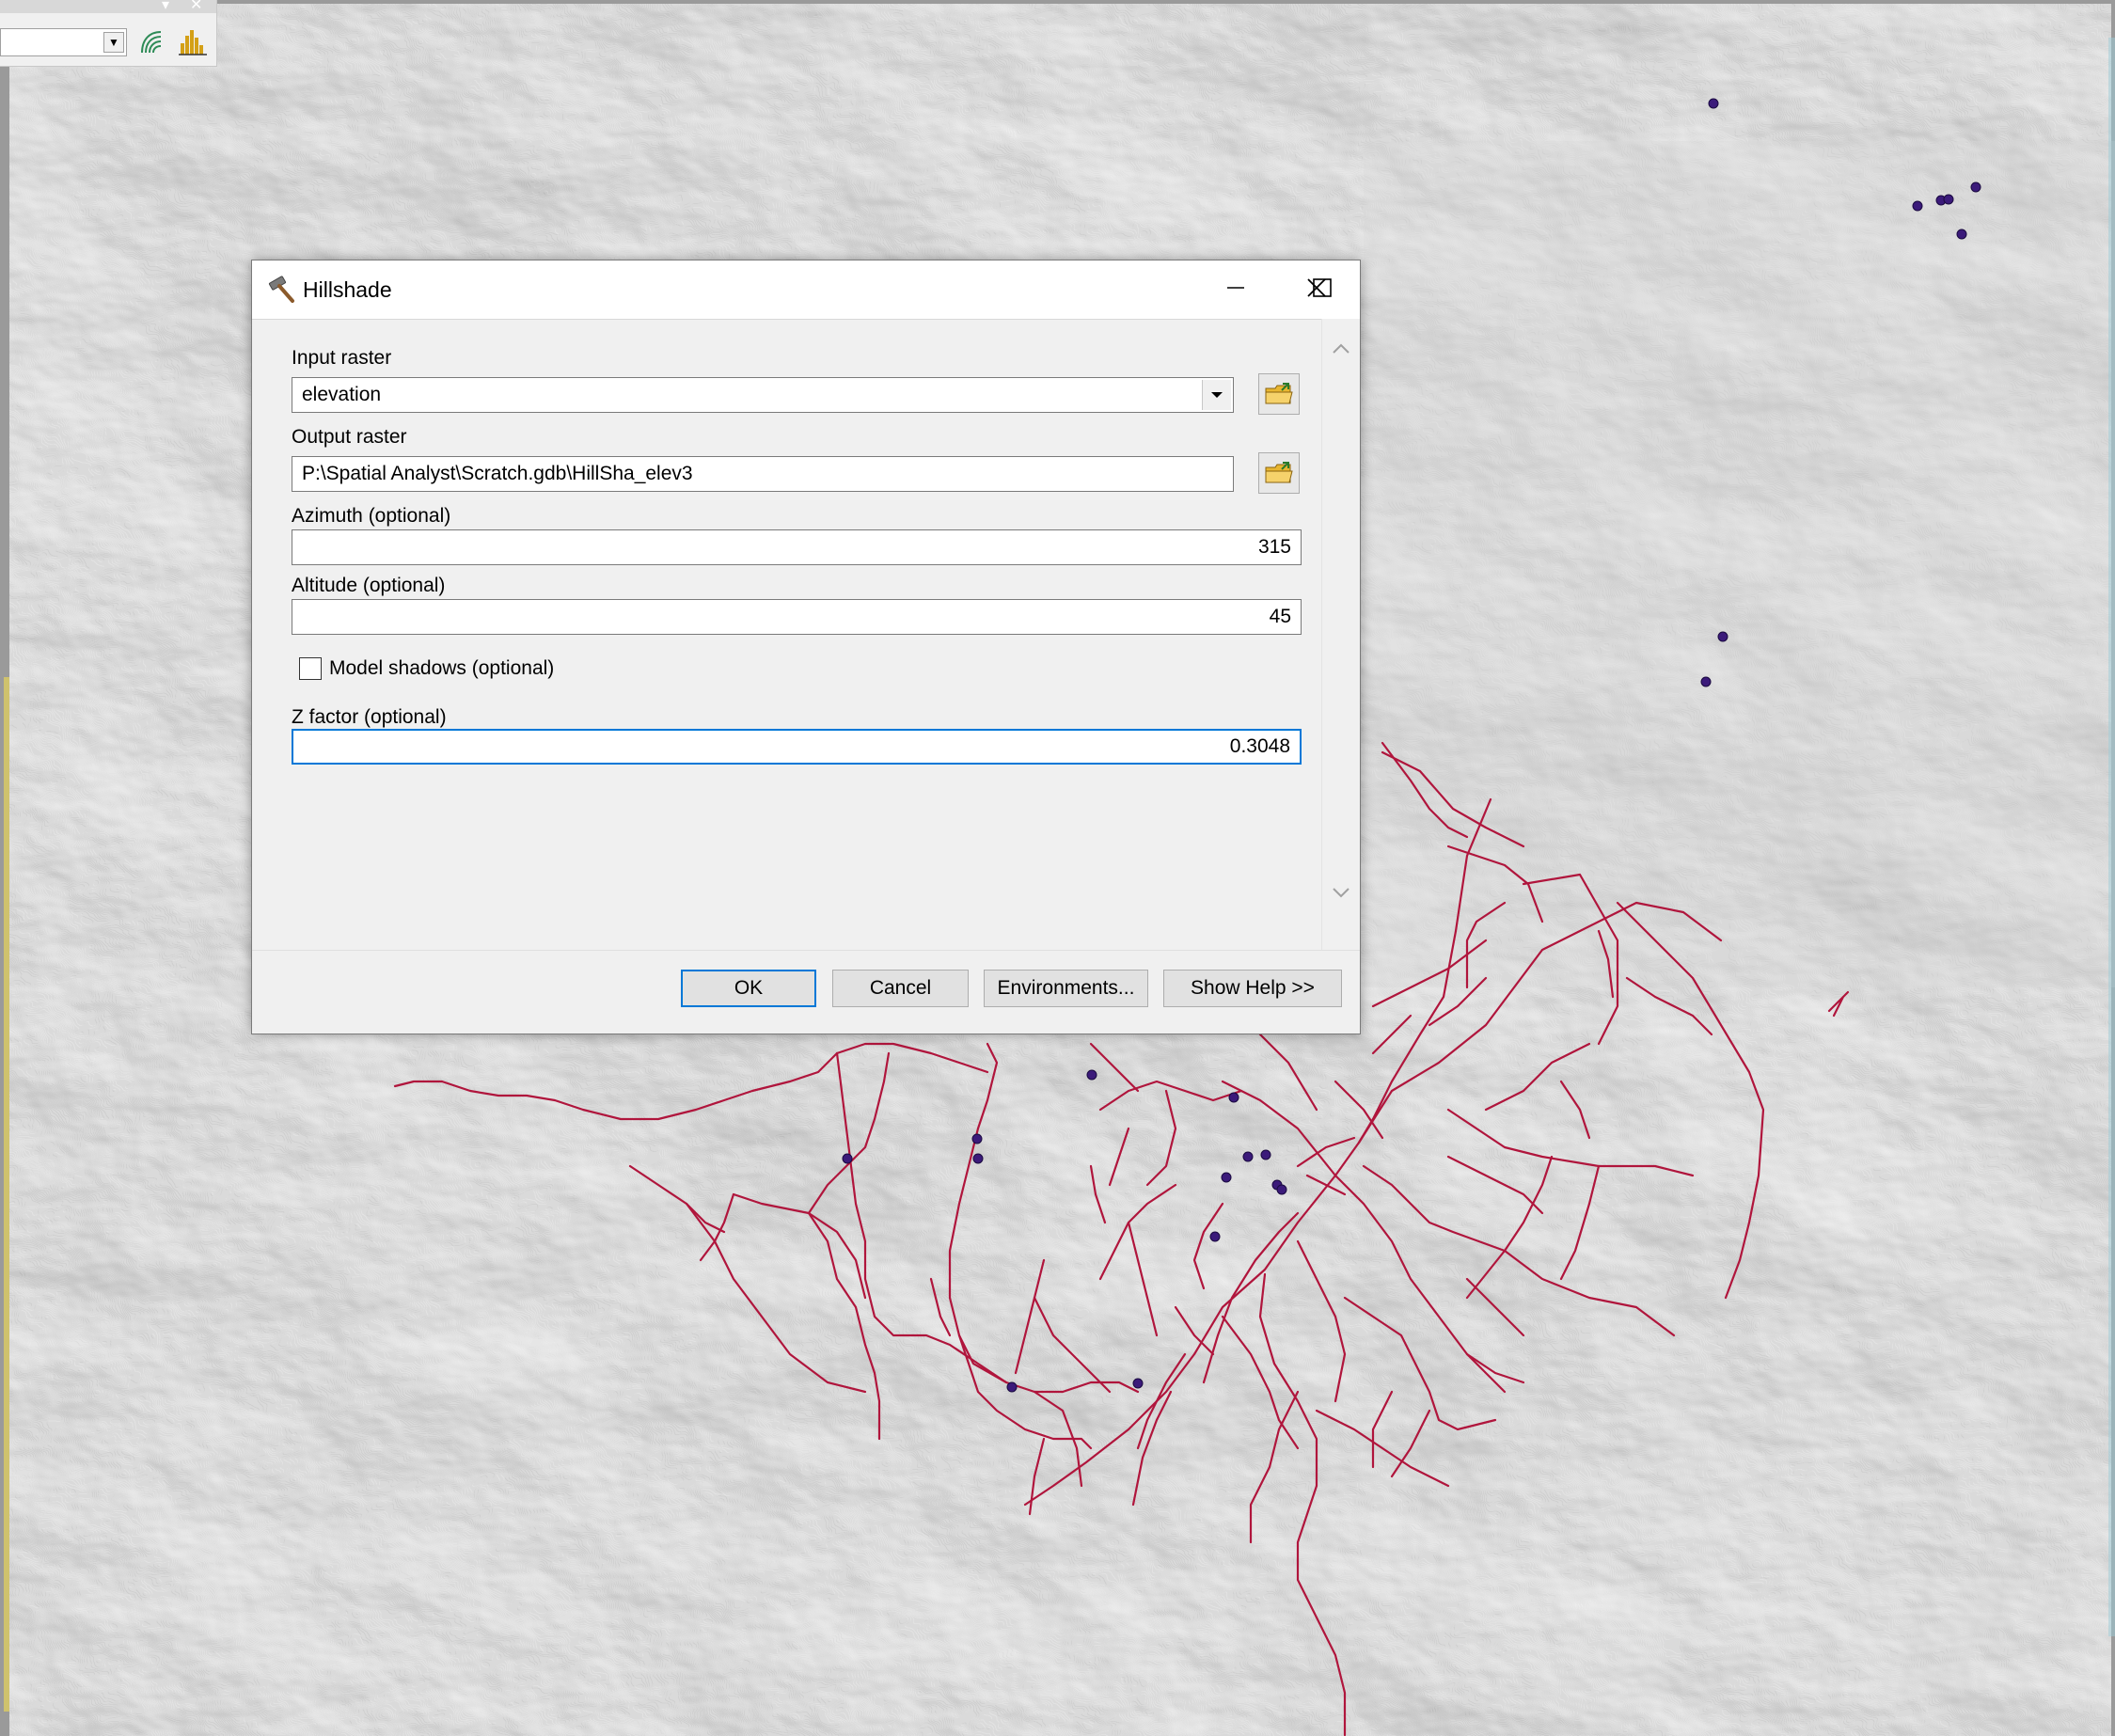  Describe the element at coordinates (1340, 635) in the screenshot. I see `parameters-scrollbar` at that location.